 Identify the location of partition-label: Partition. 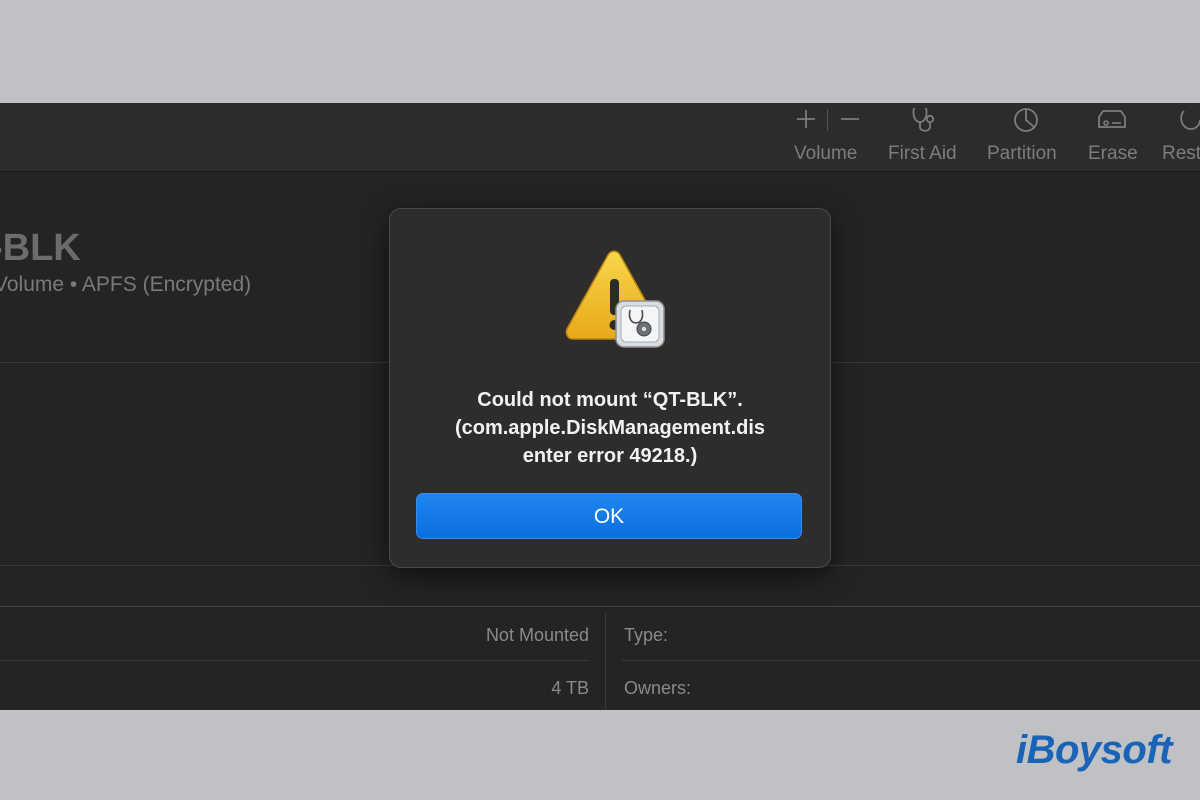
(1022, 153).